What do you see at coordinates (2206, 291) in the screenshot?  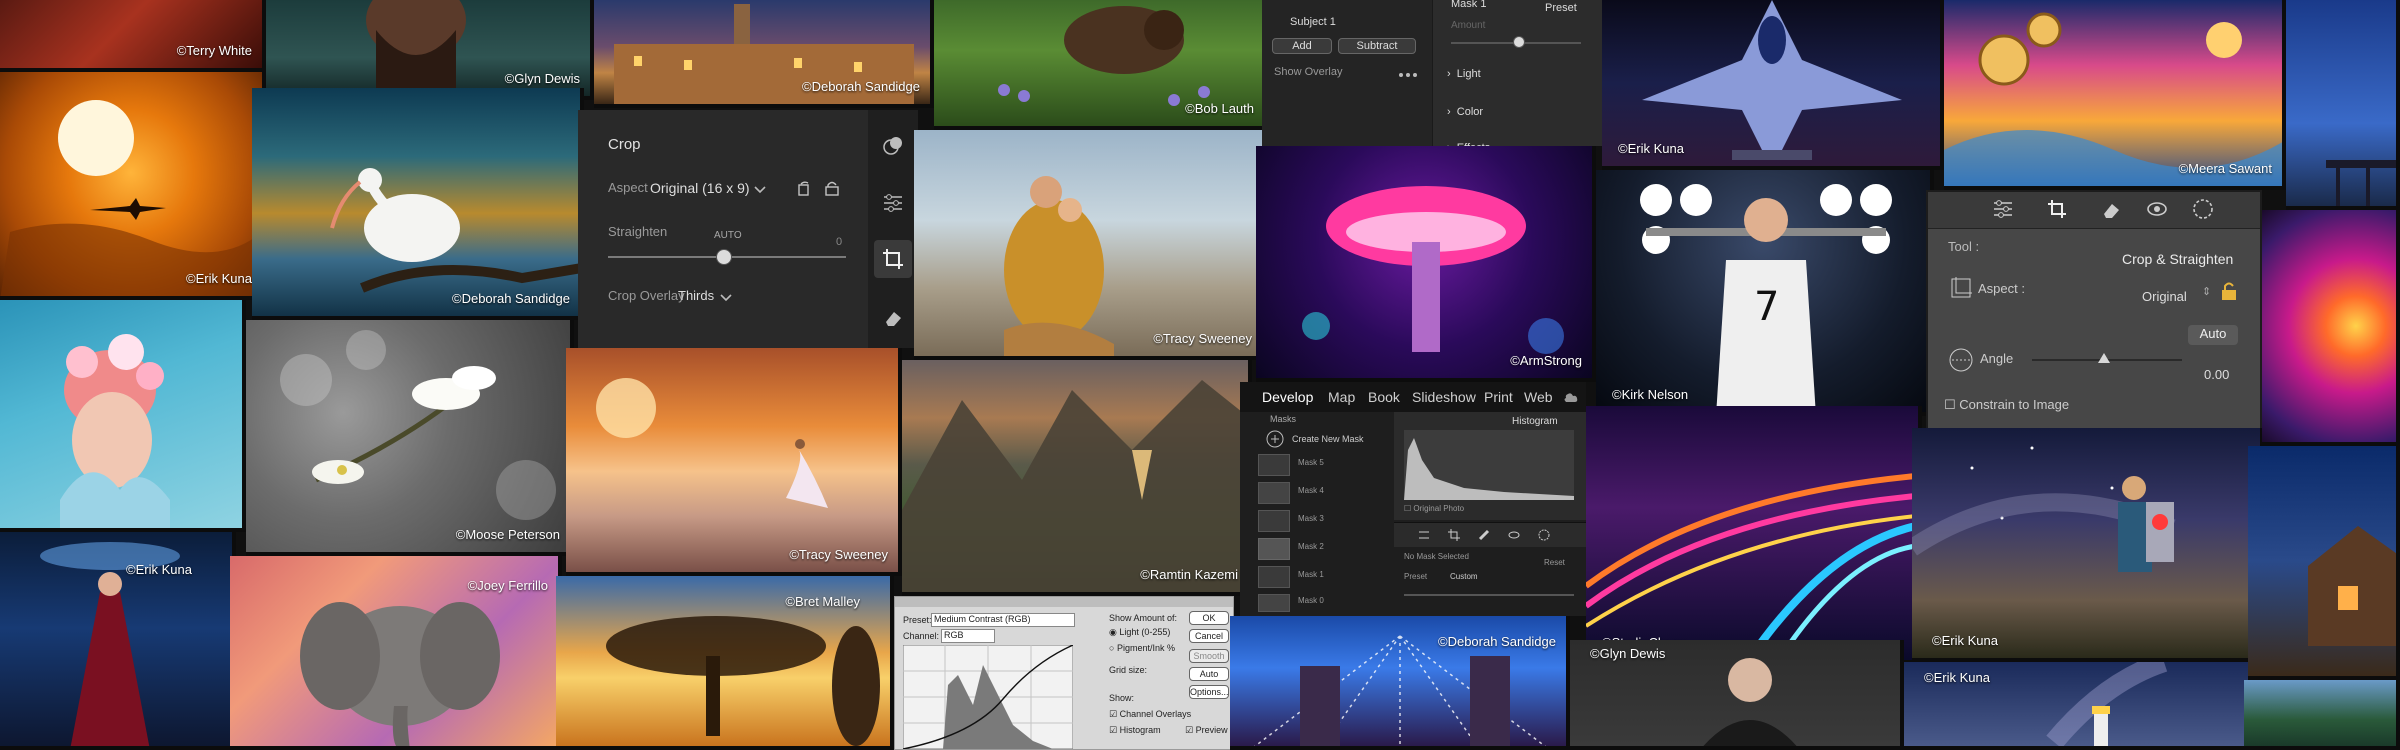 I see `aspect-spinner-icon: ⇕` at bounding box center [2206, 291].